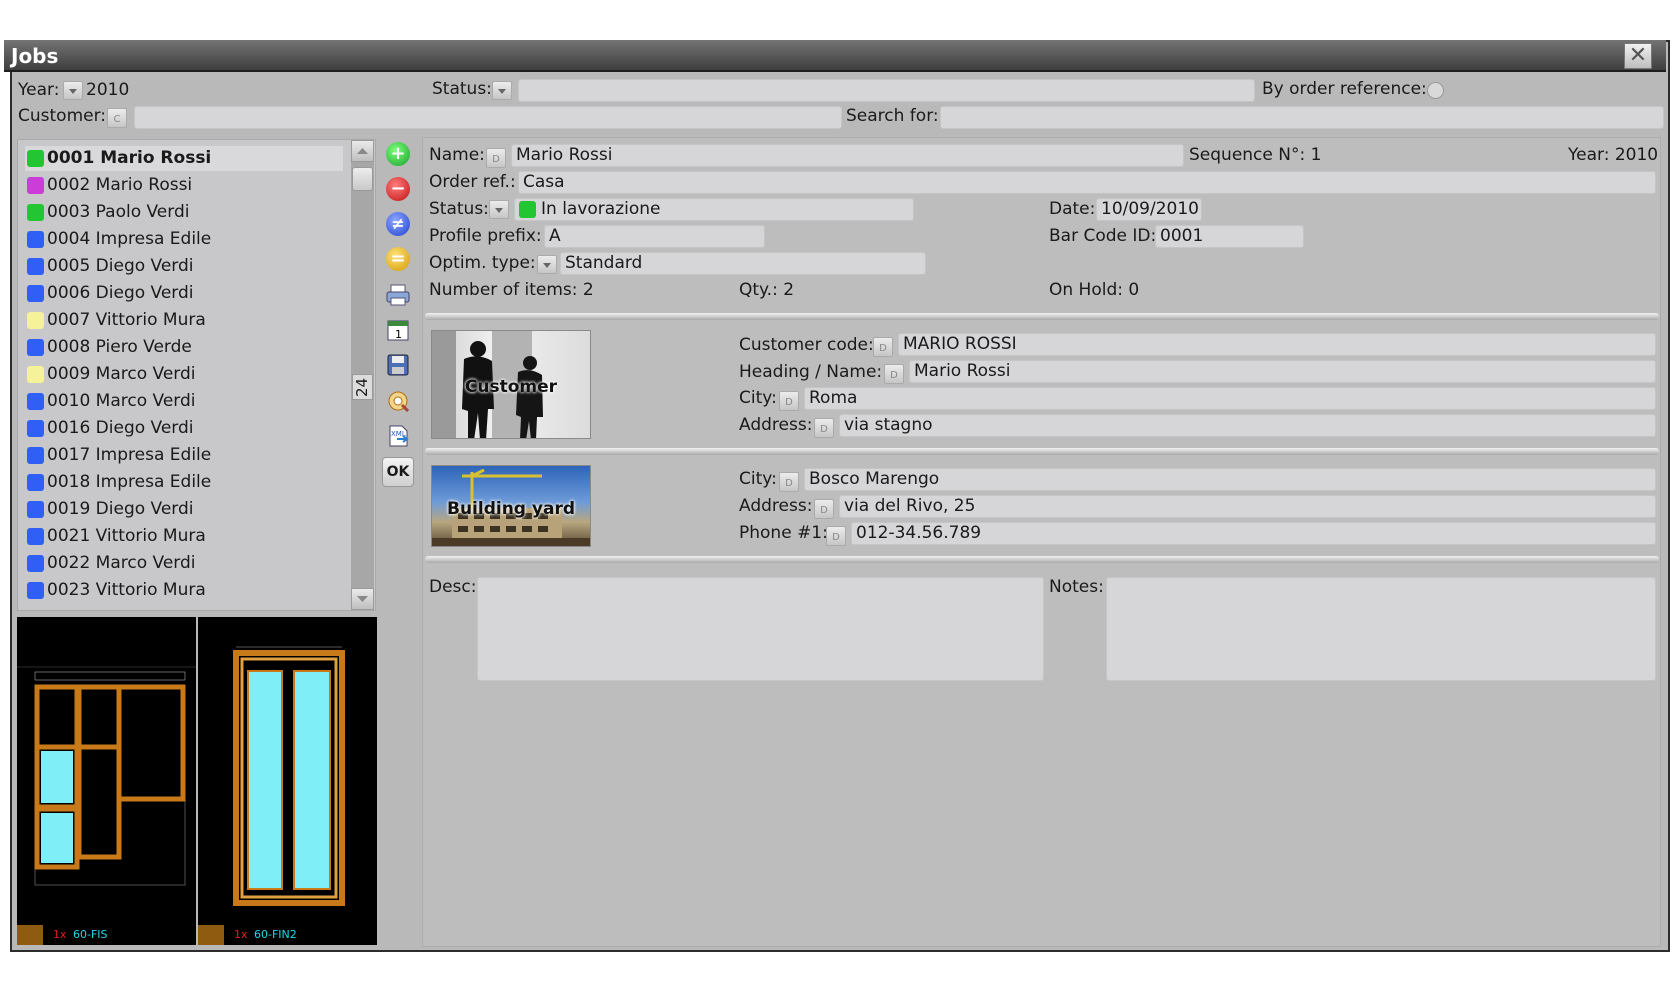  I want to click on job-status-label: Status:, so click(459, 209).